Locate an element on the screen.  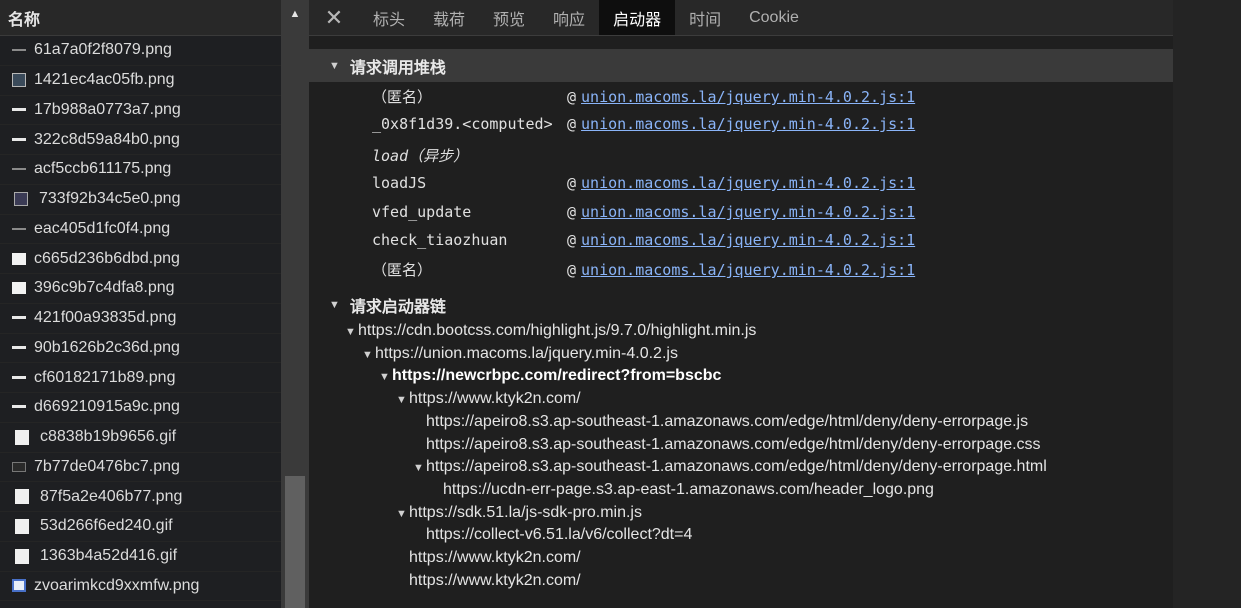
list-scrollbar: ▲ is located at coordinates (295, 304).